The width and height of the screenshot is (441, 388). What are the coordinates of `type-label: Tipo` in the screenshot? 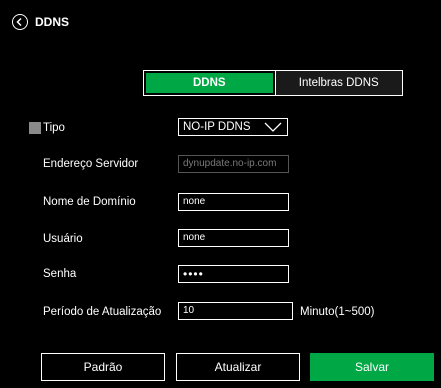 It's located at (54, 128).